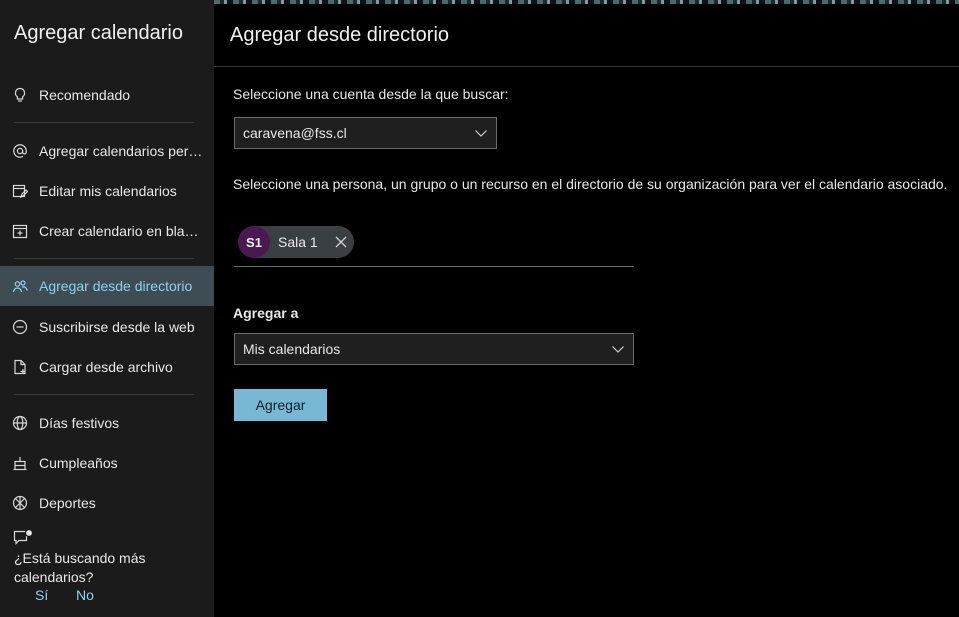  I want to click on sidebar-item-label: Cumpleaños, so click(78, 463).